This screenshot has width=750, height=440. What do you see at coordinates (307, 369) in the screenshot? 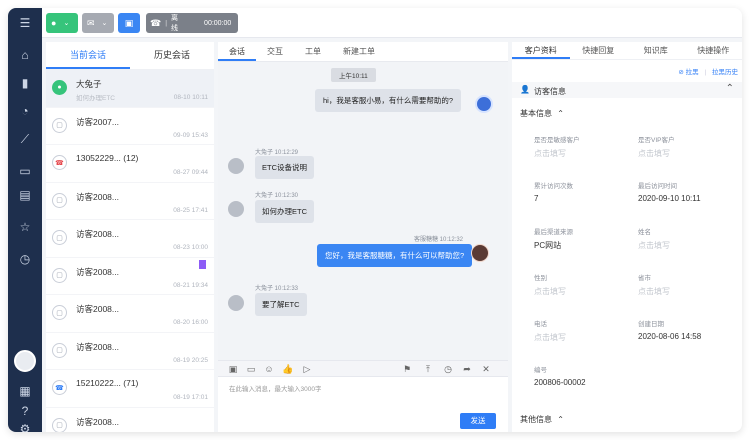
I see `video-icon: ▷` at bounding box center [307, 369].